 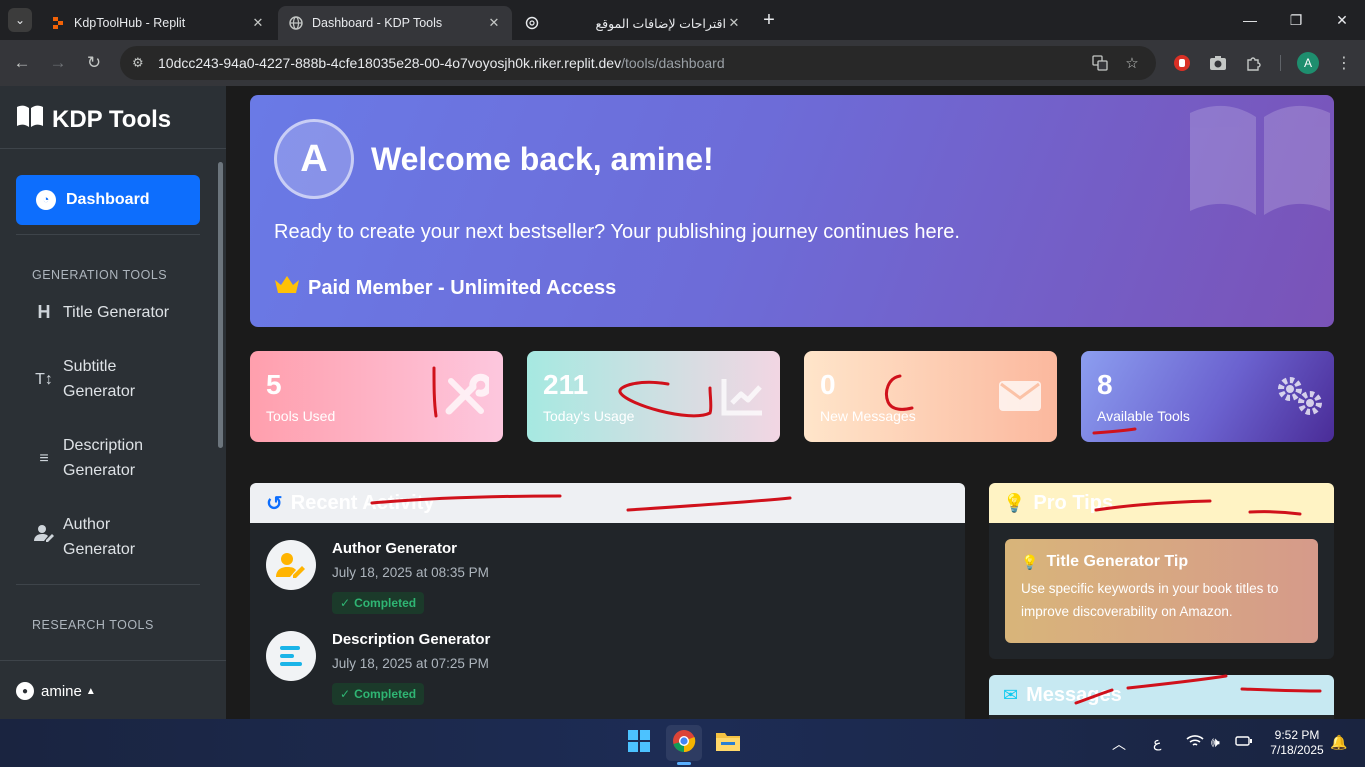 What do you see at coordinates (1297, 743) in the screenshot?
I see `clock: 9:52 PM 7/18/2025` at bounding box center [1297, 743].